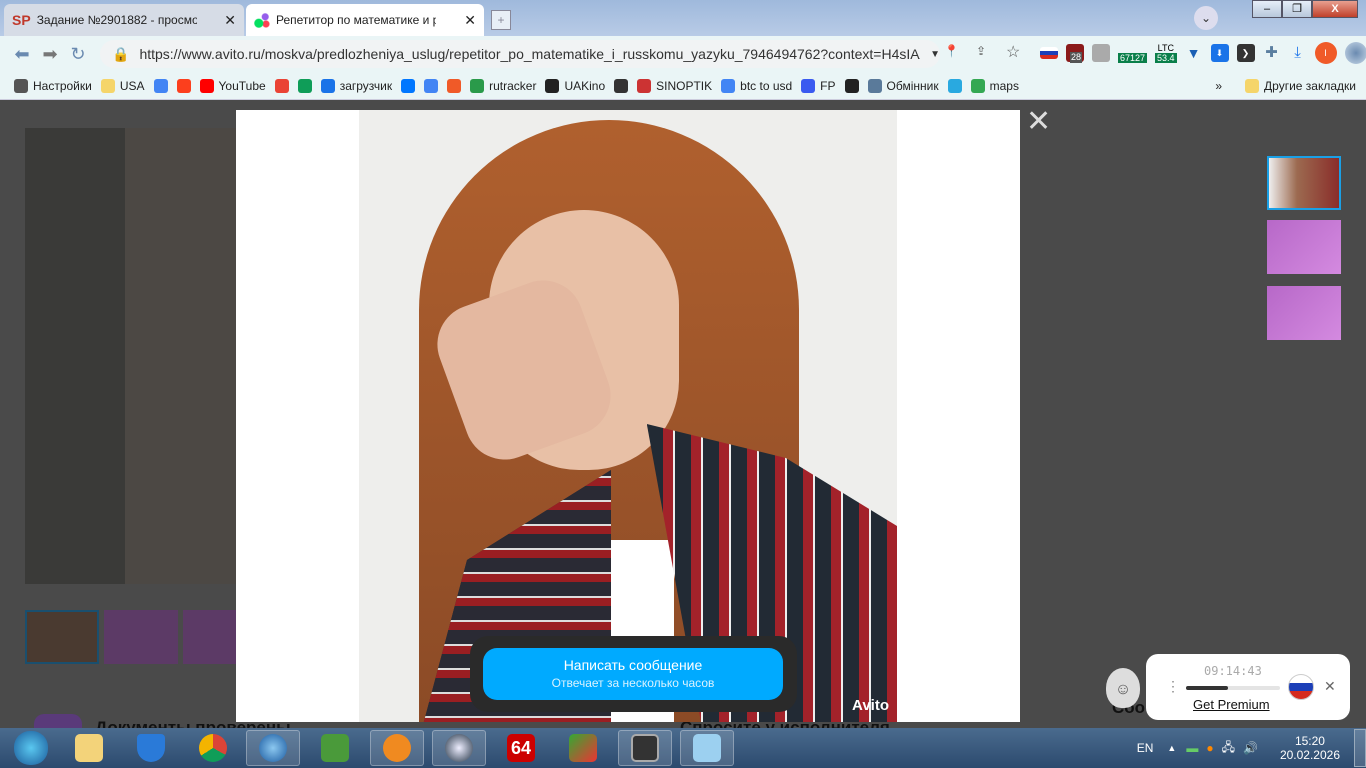 This screenshot has height=768, width=1366. Describe the element at coordinates (124, 20) in the screenshot. I see `tab-zadanie: SP Задание №2901882 - просмотр з ✕` at that location.